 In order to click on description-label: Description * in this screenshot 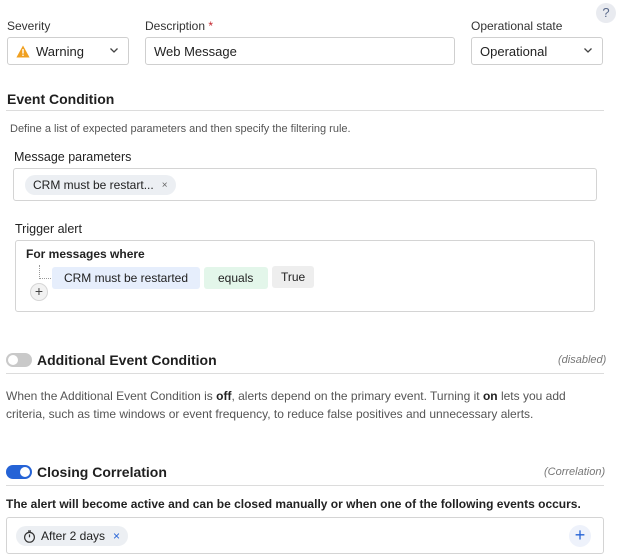, I will do `click(179, 26)`.